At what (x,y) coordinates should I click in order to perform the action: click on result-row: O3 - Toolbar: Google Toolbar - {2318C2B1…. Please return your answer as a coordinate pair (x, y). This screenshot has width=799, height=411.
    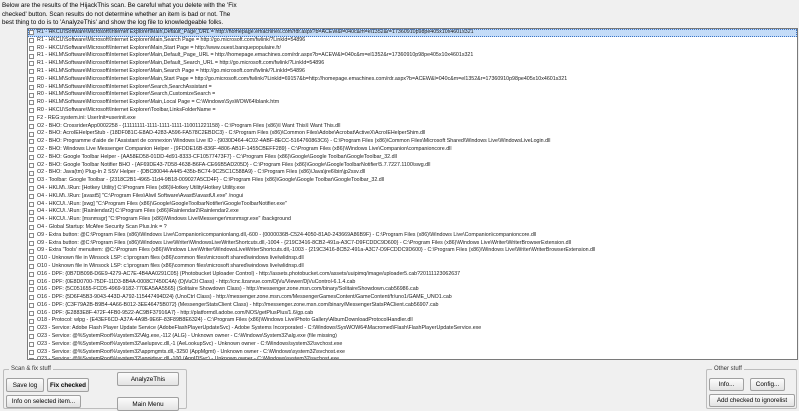
    Looking at the image, I should click on (412, 181).